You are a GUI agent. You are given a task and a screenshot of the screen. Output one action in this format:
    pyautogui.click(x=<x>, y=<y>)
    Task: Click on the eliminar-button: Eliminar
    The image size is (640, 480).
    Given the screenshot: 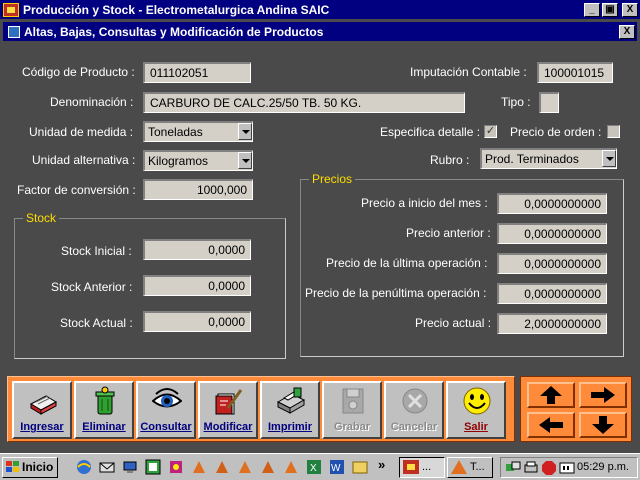 What is the action you would take?
    pyautogui.click(x=104, y=410)
    